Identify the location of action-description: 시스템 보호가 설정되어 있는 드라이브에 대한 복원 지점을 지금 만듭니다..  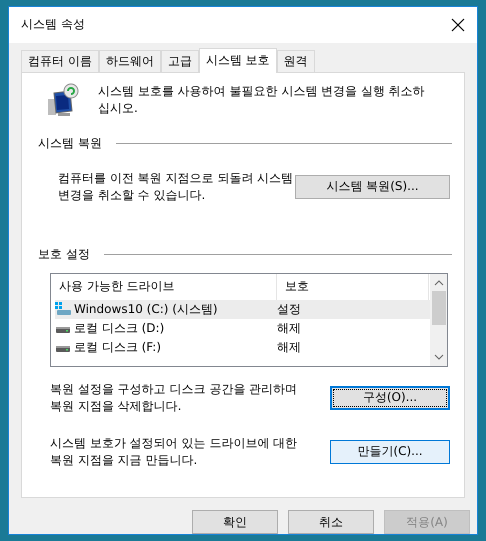
(174, 451).